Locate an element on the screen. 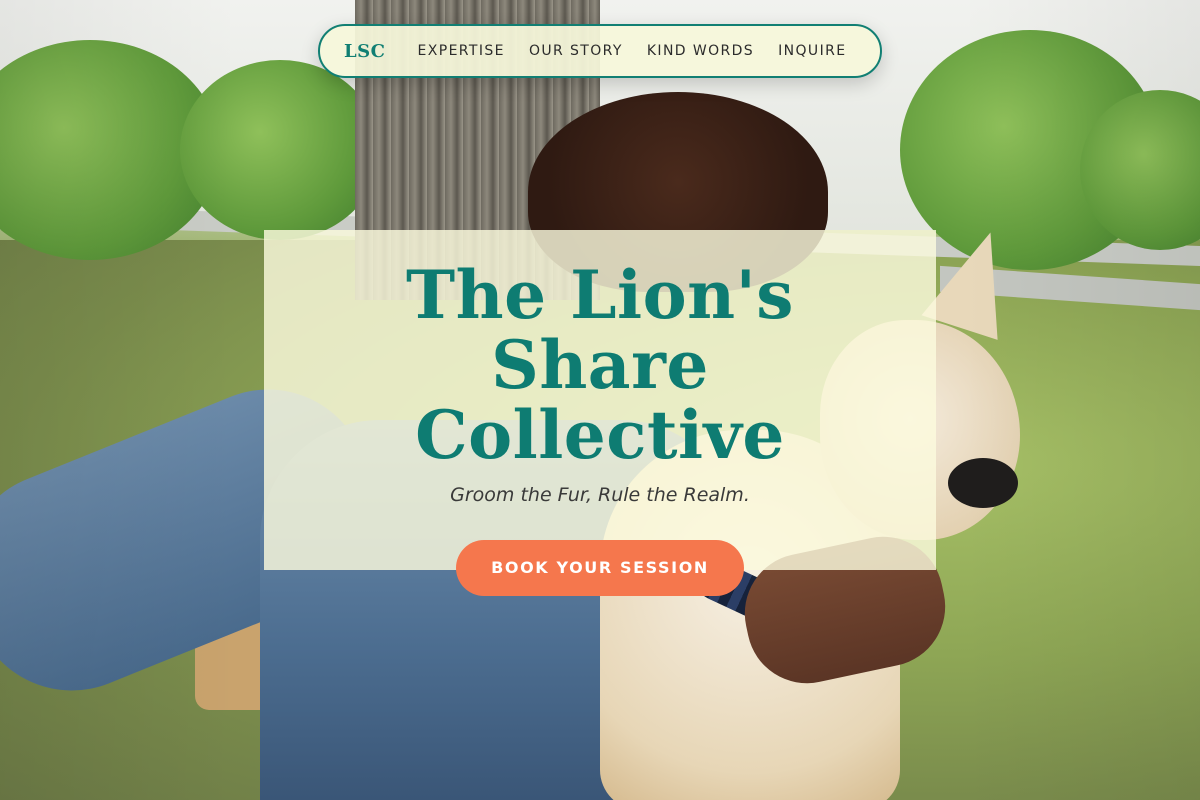 The height and width of the screenshot is (800, 1200). nav-link-inquire: INQUIRE is located at coordinates (812, 51).